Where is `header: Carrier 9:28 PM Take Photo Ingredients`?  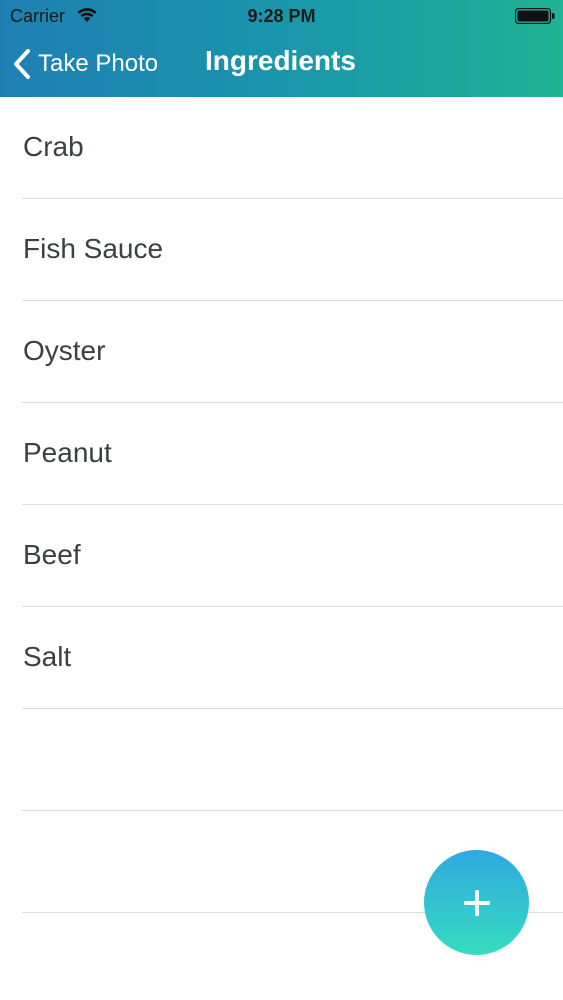
header: Carrier 9:28 PM Take Photo Ingredients is located at coordinates (281, 48).